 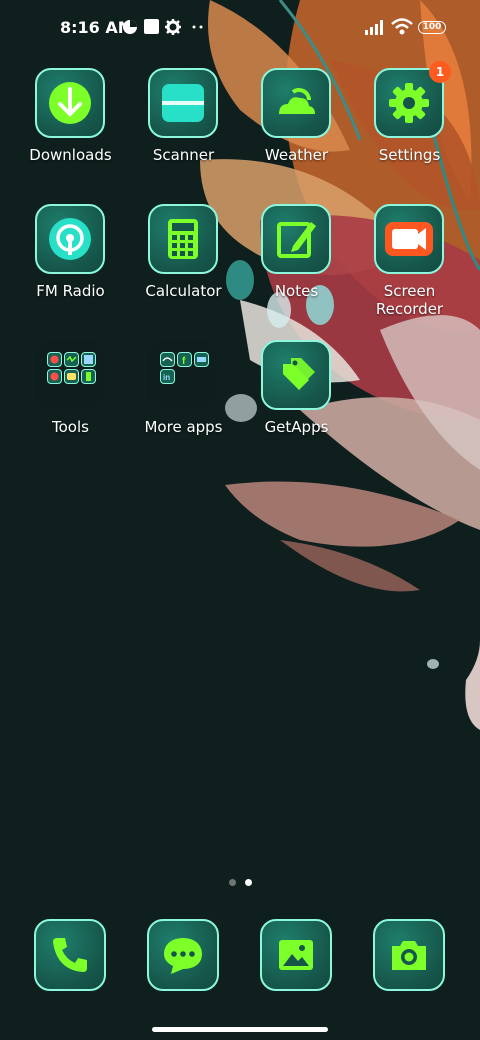 What do you see at coordinates (183, 155) in the screenshot?
I see `app-label: Scanner` at bounding box center [183, 155].